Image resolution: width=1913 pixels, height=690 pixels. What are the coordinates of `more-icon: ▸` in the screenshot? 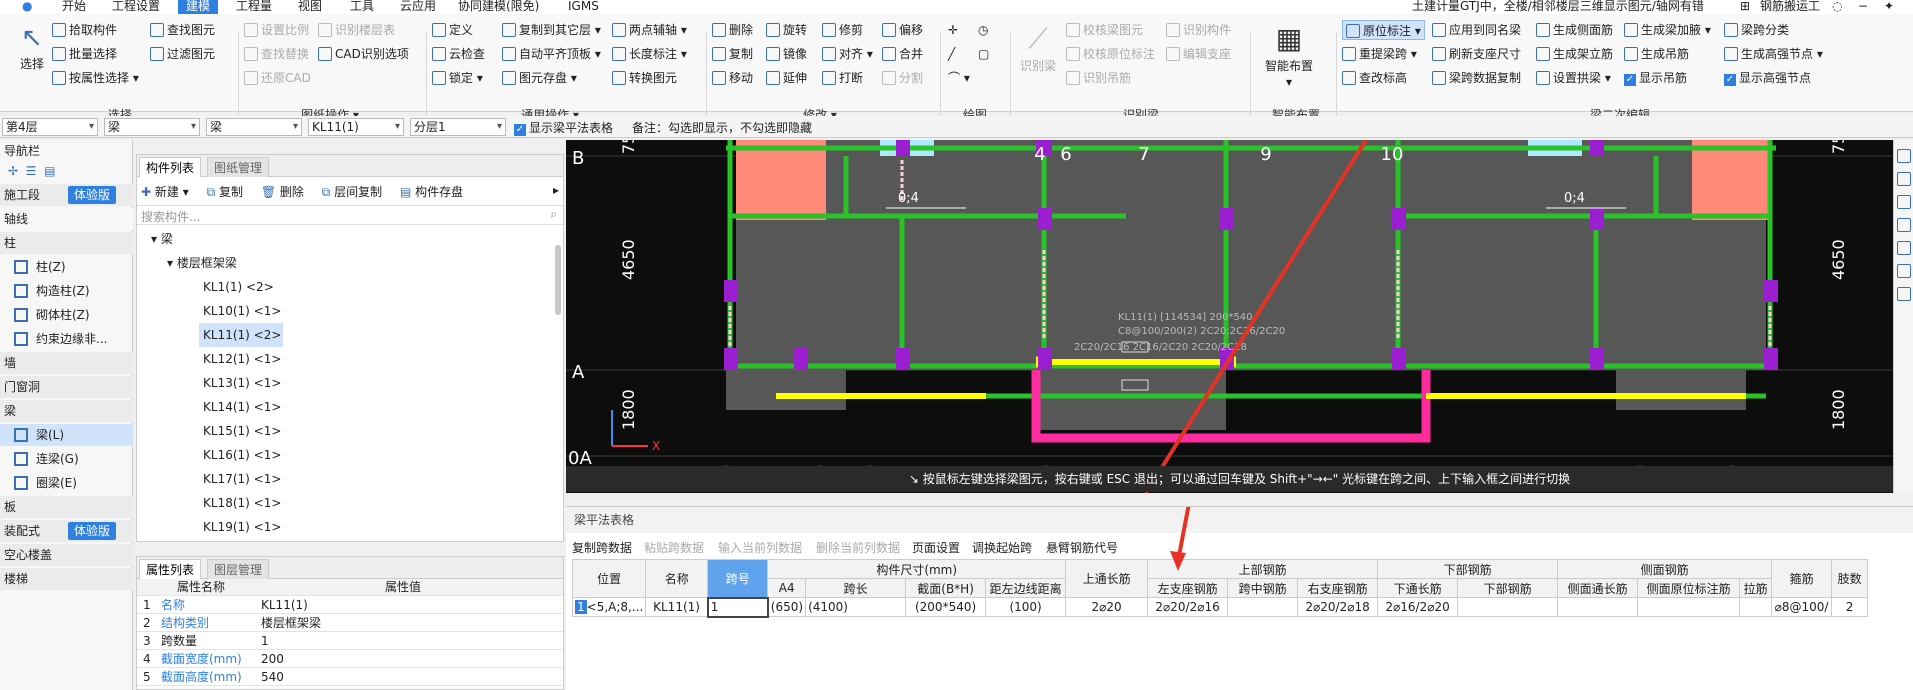 It's located at (556, 190).